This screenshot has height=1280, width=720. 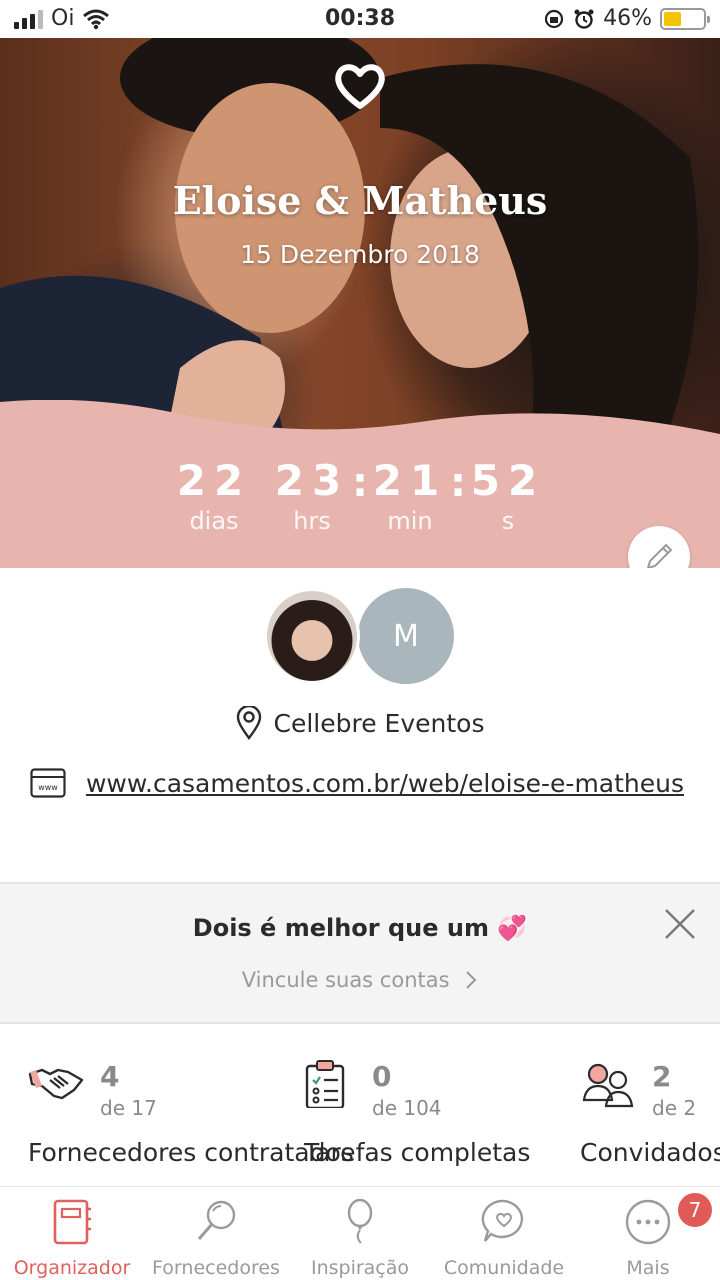 What do you see at coordinates (648, 1268) in the screenshot?
I see `tab-mais-label: Mais` at bounding box center [648, 1268].